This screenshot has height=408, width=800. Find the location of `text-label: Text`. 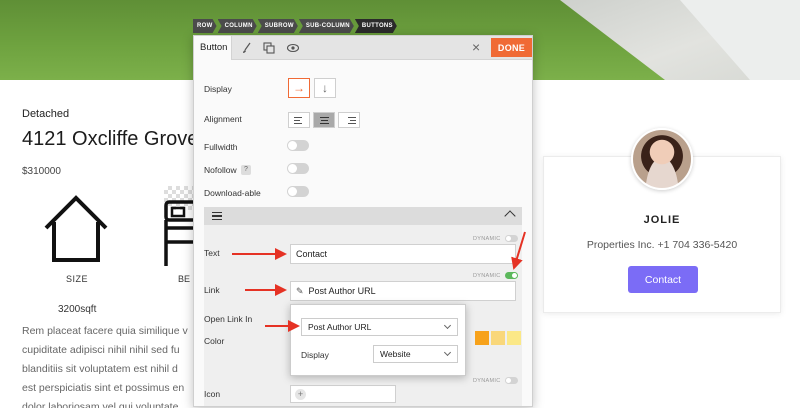

text-label: Text is located at coordinates (212, 253).